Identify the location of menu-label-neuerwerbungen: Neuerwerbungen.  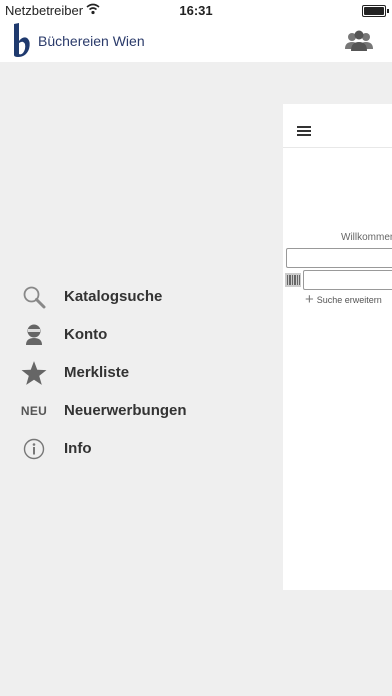
(125, 410).